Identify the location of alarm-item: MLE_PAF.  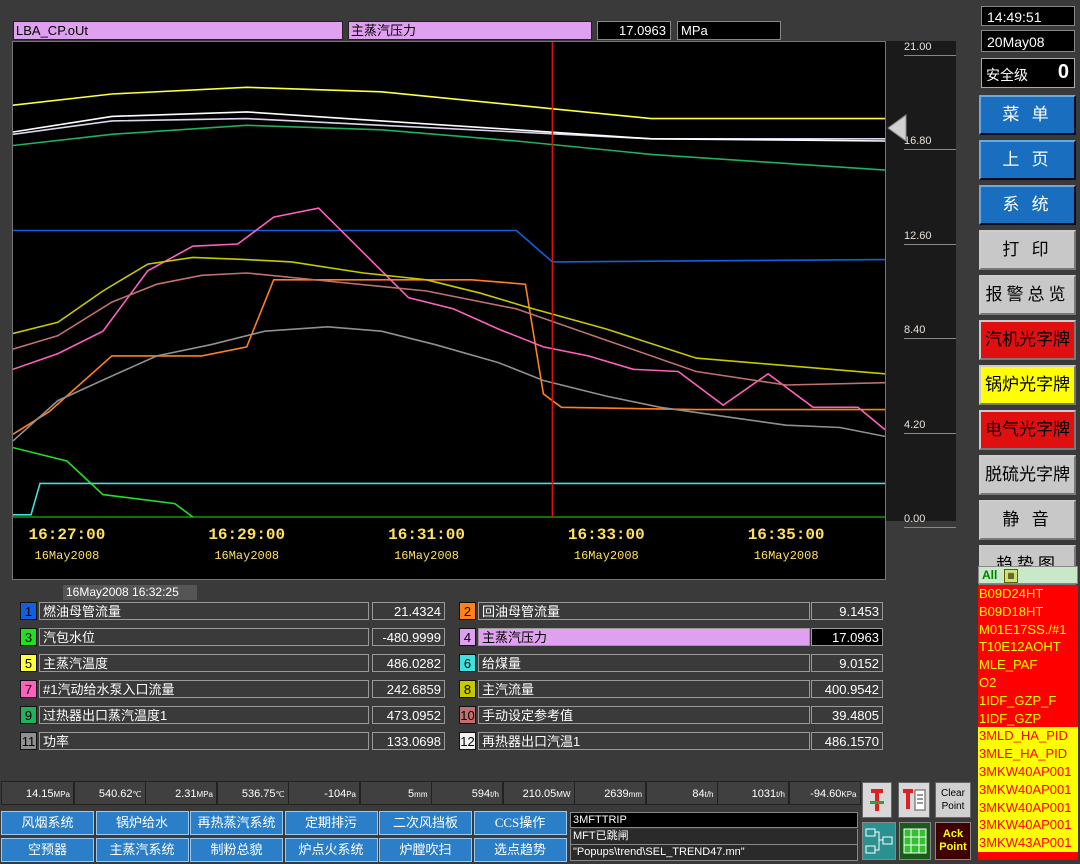
(1028, 665).